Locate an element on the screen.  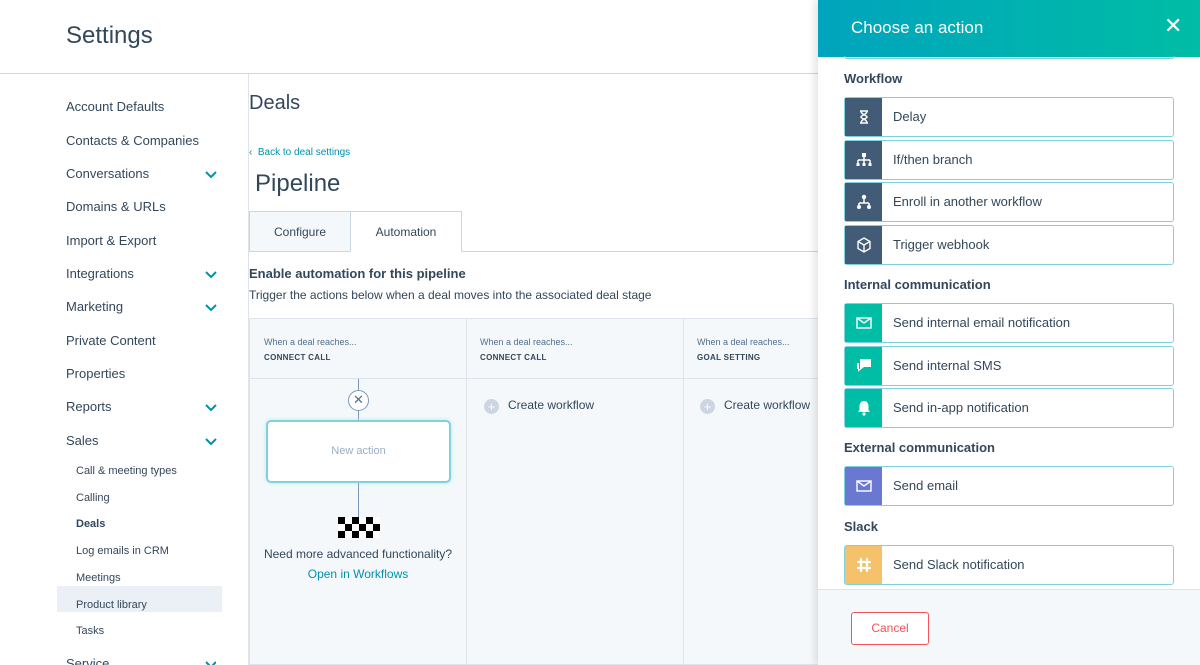
page-header-title: Settings is located at coordinates (109, 35).